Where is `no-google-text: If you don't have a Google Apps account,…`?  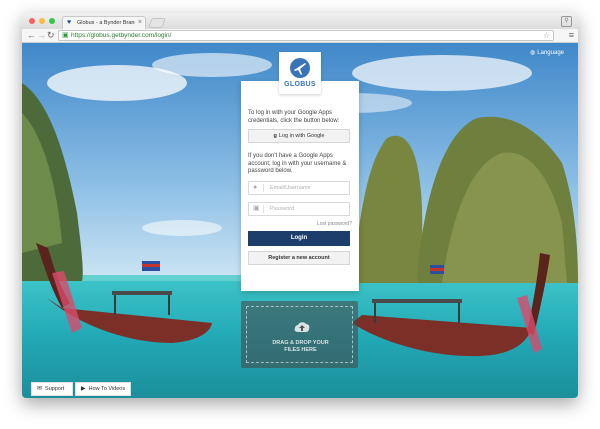
no-google-text: If you don't have a Google Apps account,… is located at coordinates (297, 163).